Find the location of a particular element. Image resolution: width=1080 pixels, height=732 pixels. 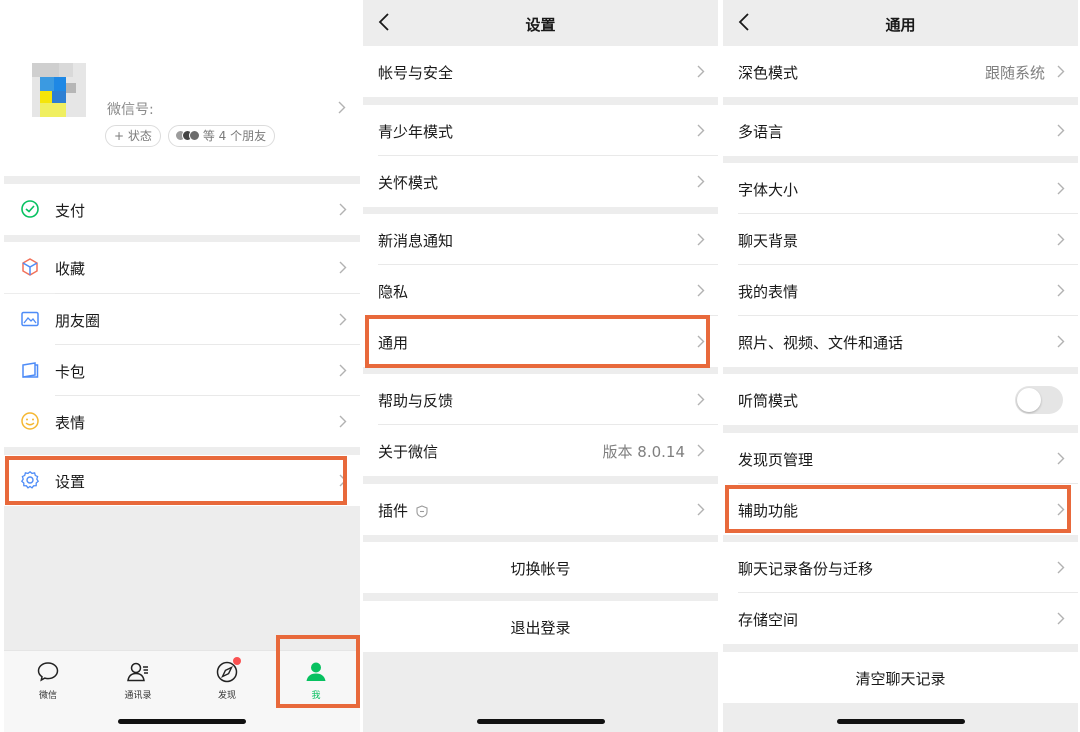

profile-card: 微信号: + 状态 等 4 个朋友 is located at coordinates (182, 88).